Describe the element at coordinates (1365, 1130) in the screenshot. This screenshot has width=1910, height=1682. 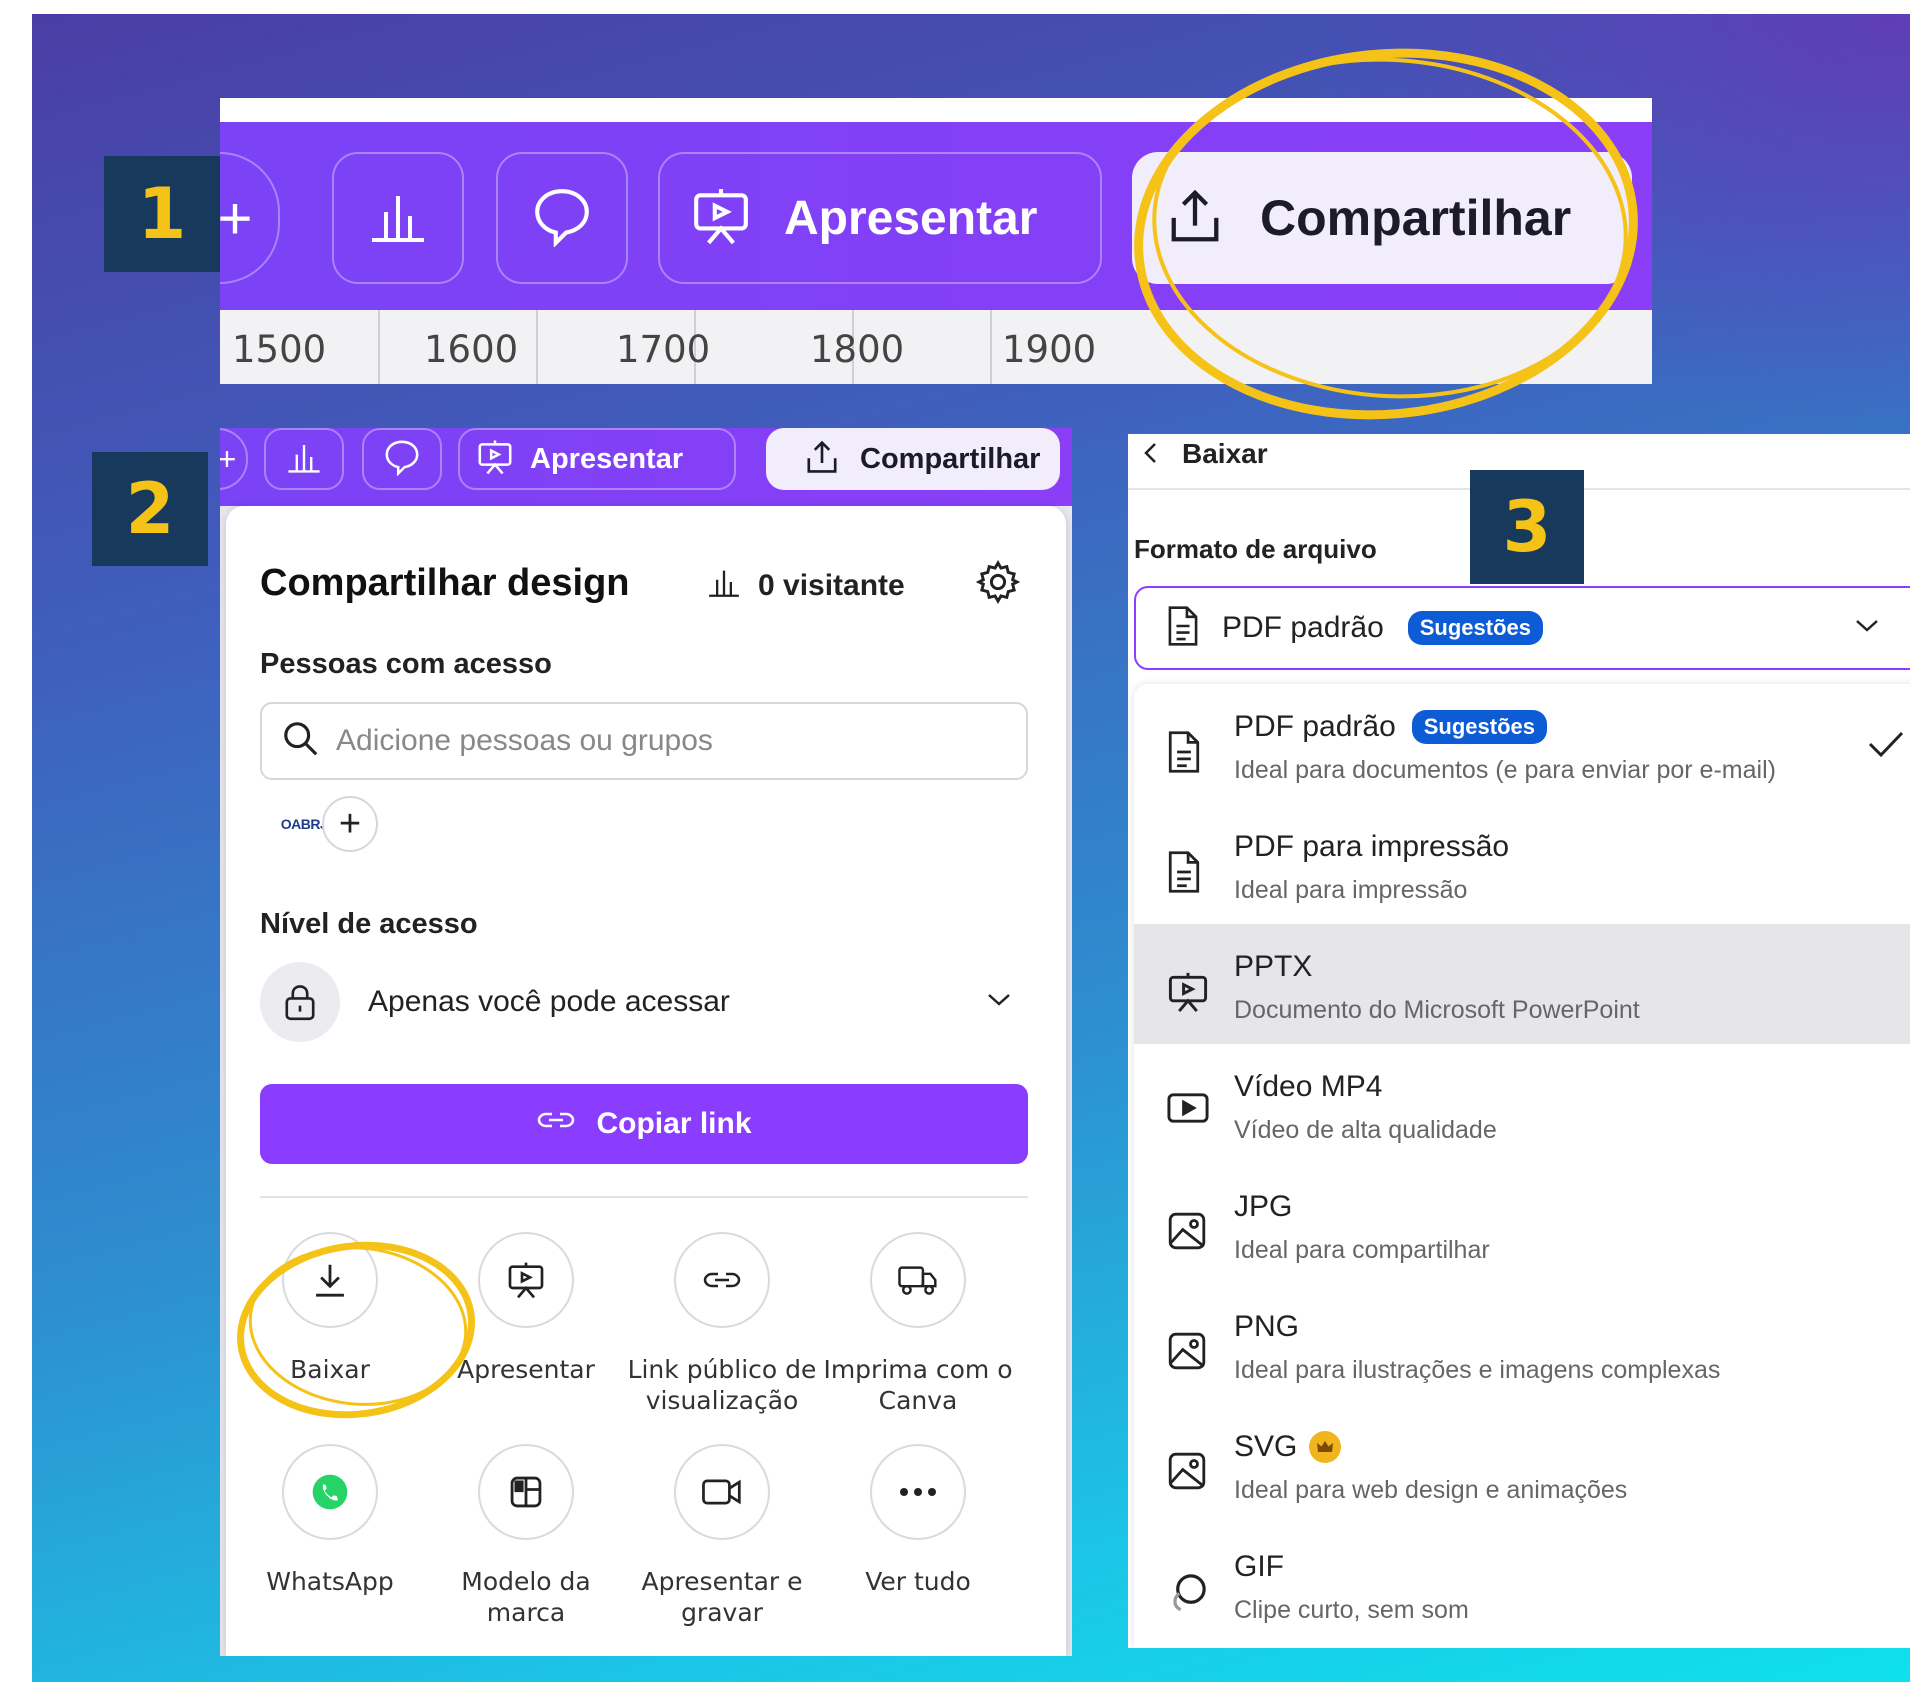
I see `format-desc: Vídeo de alta qualidade` at that location.